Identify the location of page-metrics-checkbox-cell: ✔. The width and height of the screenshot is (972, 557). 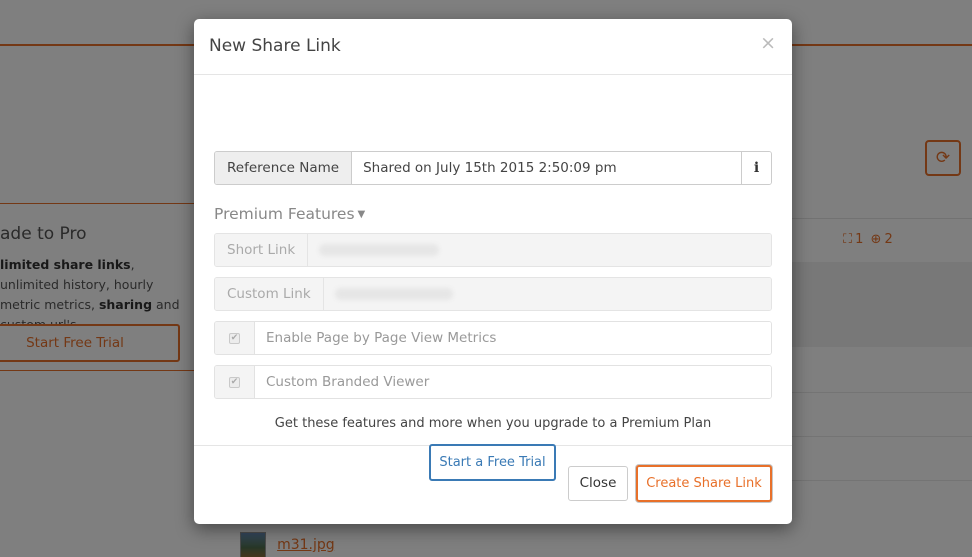
(235, 338).